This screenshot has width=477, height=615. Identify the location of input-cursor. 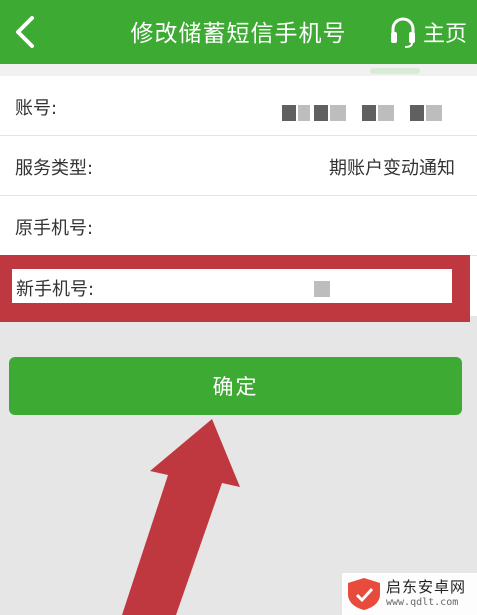
(322, 289).